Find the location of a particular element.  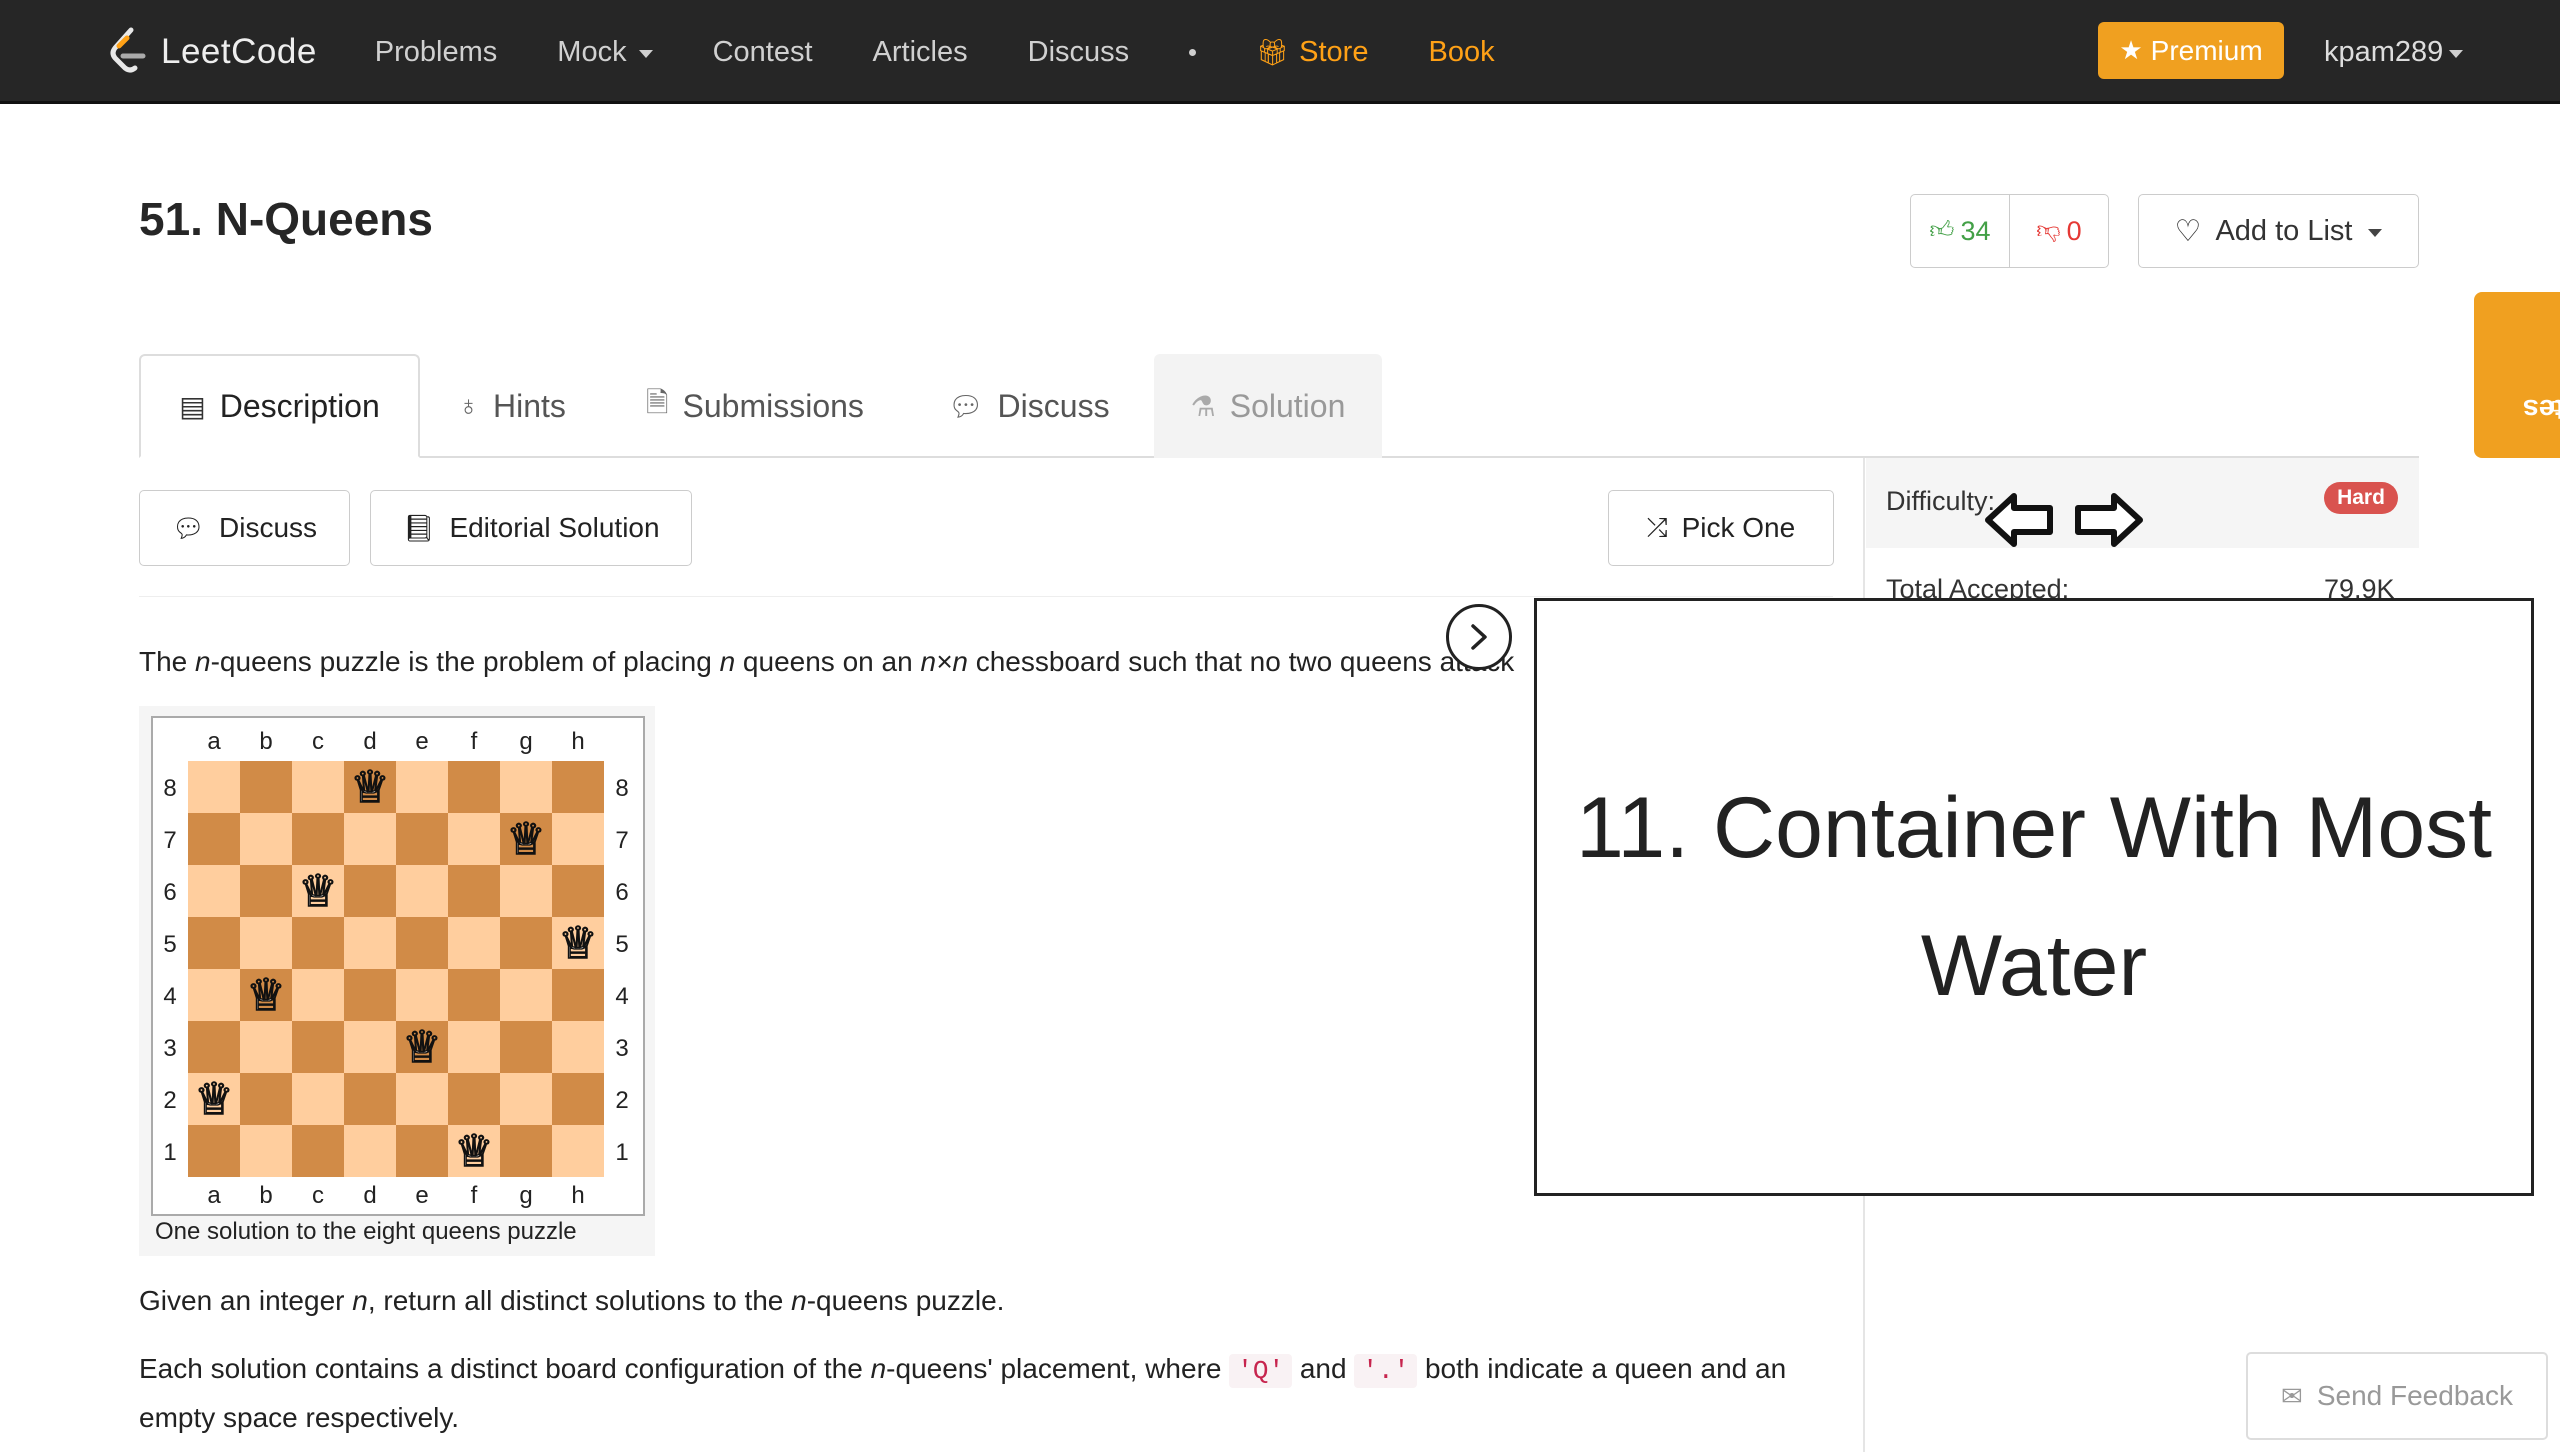

tab-submissions: 🗎︎ Submissions is located at coordinates (755, 406).